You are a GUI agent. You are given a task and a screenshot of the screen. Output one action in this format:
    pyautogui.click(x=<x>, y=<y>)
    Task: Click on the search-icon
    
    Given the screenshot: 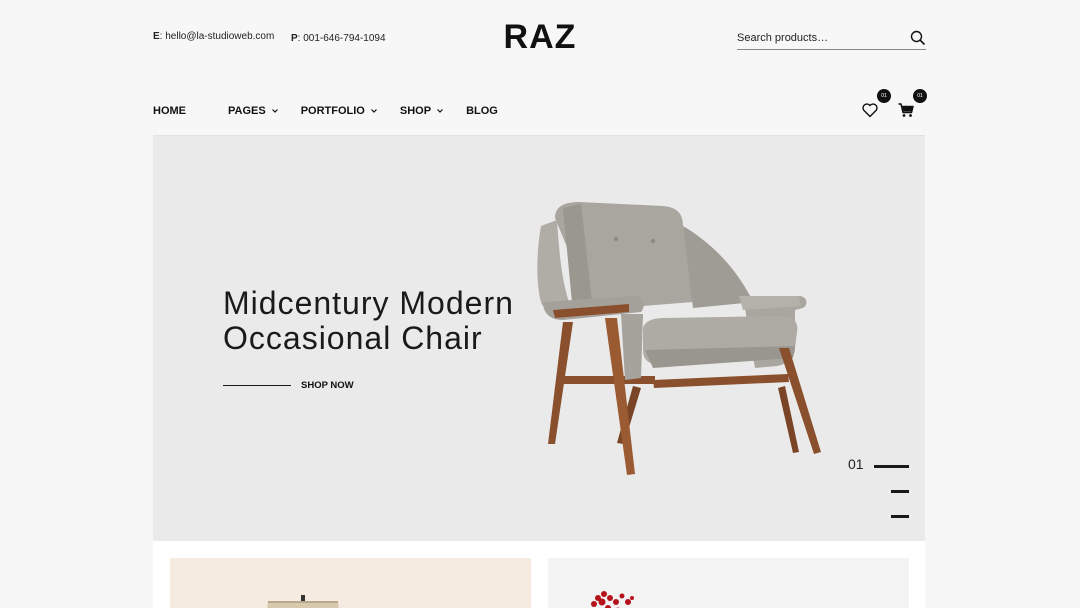 What is the action you would take?
    pyautogui.click(x=918, y=38)
    